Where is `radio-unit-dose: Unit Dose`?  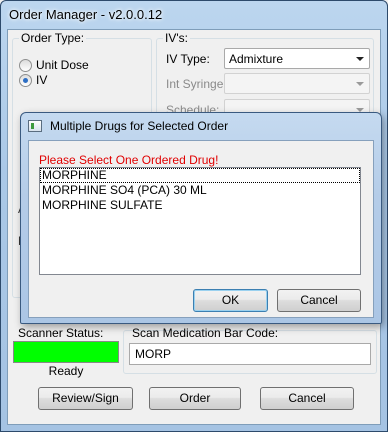 radio-unit-dose: Unit Dose is located at coordinates (54, 65).